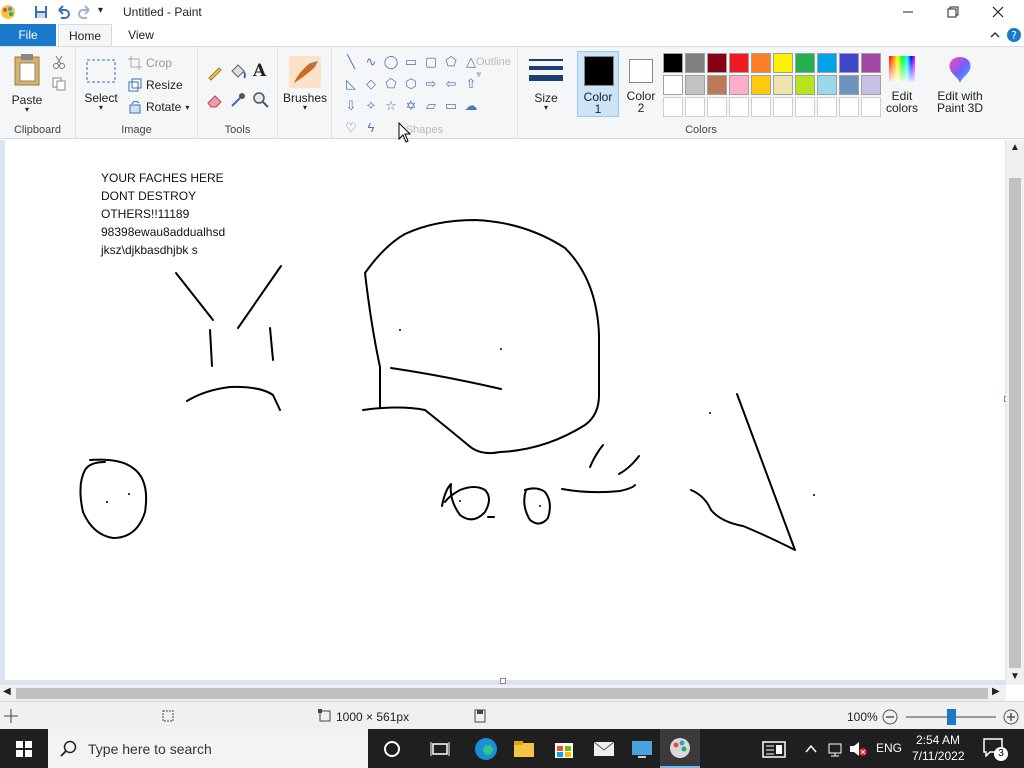 Image resolution: width=1024 pixels, height=768 pixels. Describe the element at coordinates (351, 106) in the screenshot. I see `down-arrow-shape-icon: ⇩` at that location.